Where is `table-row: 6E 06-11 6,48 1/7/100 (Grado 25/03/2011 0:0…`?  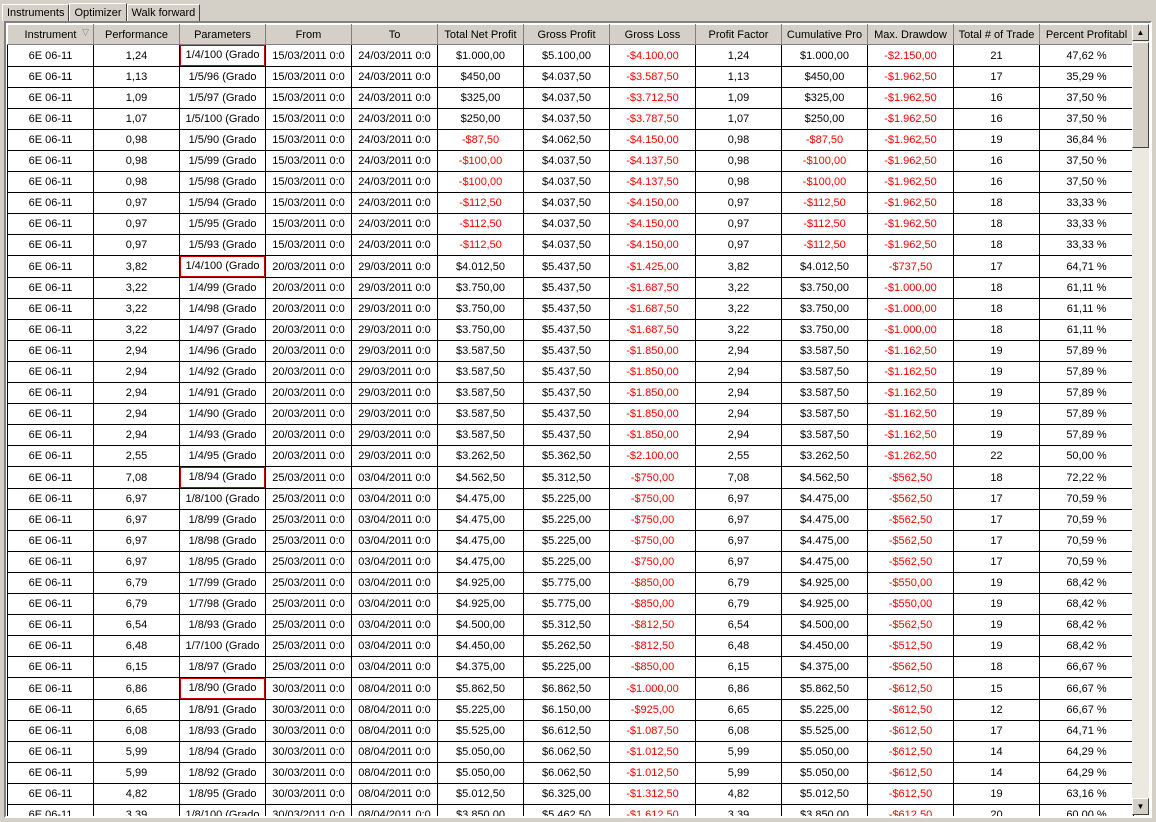 table-row: 6E 06-11 6,48 1/7/100 (Grado 25/03/2011 0:0… is located at coordinates (570, 646).